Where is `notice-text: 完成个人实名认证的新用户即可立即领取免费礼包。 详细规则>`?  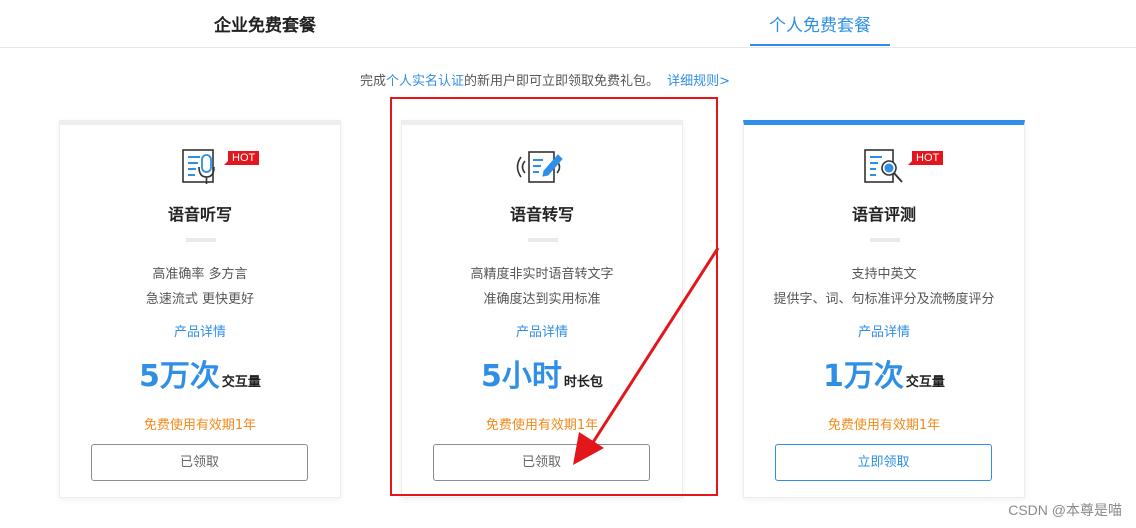 notice-text: 完成个人实名认证的新用户即可立即领取免费礼包。 详细规则> is located at coordinates (545, 79).